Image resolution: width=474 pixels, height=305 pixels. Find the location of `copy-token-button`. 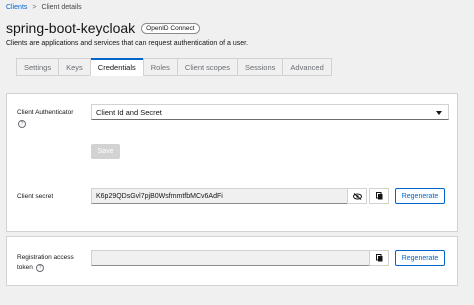

copy-token-button is located at coordinates (379, 258).